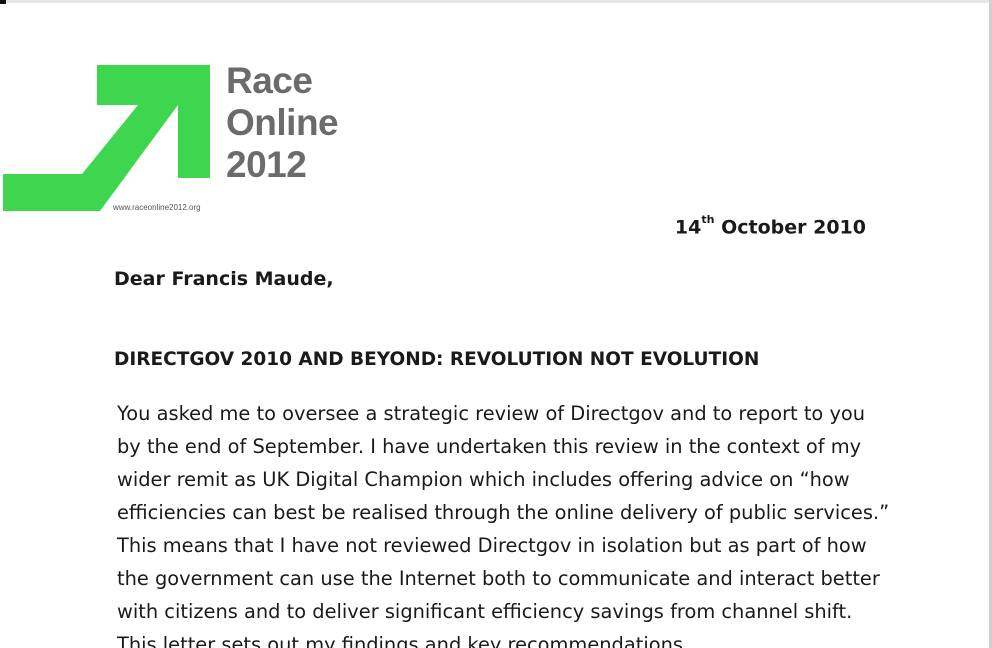  Describe the element at coordinates (157, 207) in the screenshot. I see `logo-url: www.raceonline2012.org` at that location.